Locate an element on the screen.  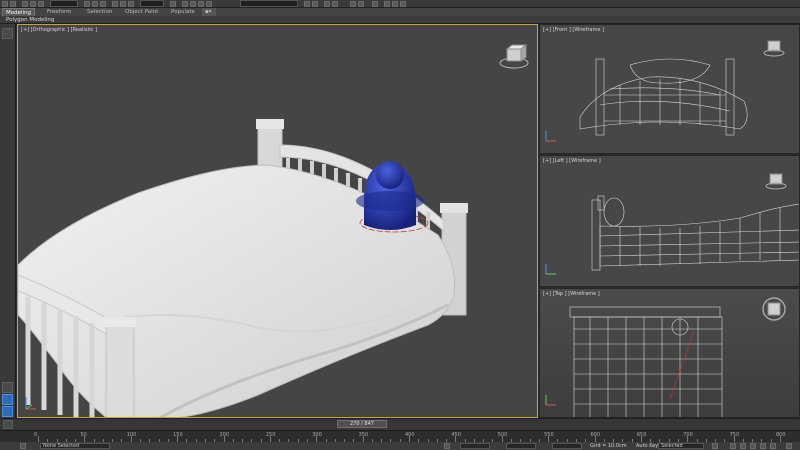
scale-icon is located at coordinates (131, 4).